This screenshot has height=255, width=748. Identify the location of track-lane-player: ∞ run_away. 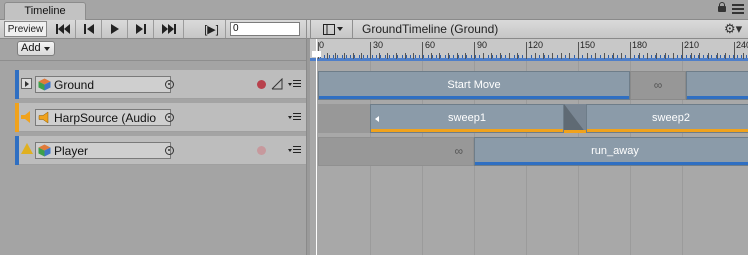
(529, 151).